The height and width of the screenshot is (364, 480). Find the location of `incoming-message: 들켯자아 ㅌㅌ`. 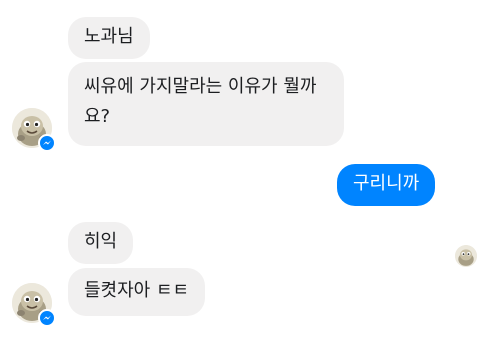

incoming-message: 들켯자아 ㅌㅌ is located at coordinates (137, 292).